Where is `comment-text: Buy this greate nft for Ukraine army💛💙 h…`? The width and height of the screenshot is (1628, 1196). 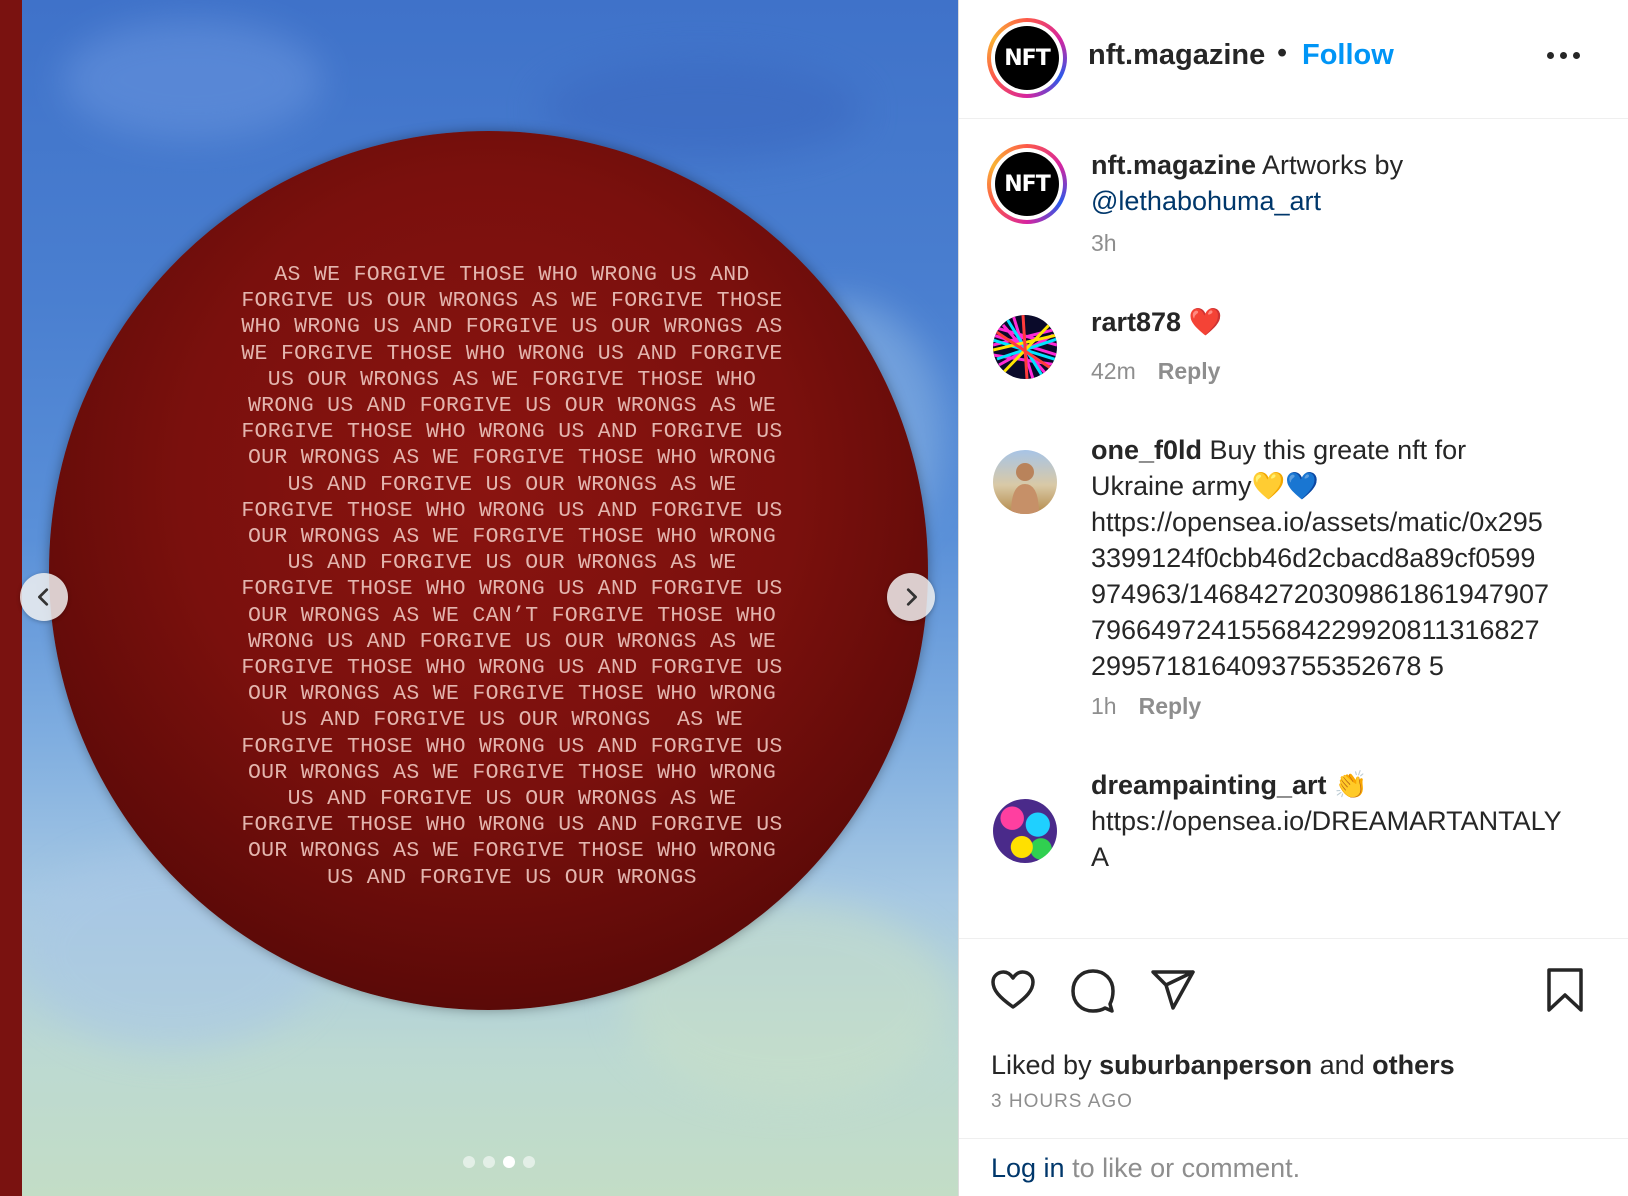
comment-text: Buy this greate nft for Ukraine army💛💙 h… is located at coordinates (1320, 558).